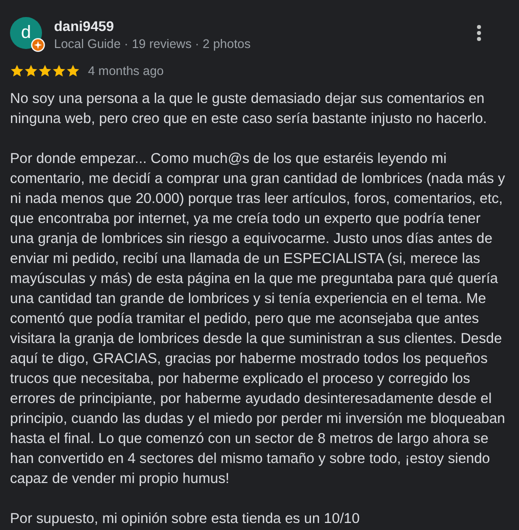 The height and width of the screenshot is (530, 519). I want to click on review-paragraph: No soy una persona a la que le guste demasiado dejar sus comentarios en ninguna web, pero creo que en este caso sería bastante injusto no hacerlo., so click(249, 109).